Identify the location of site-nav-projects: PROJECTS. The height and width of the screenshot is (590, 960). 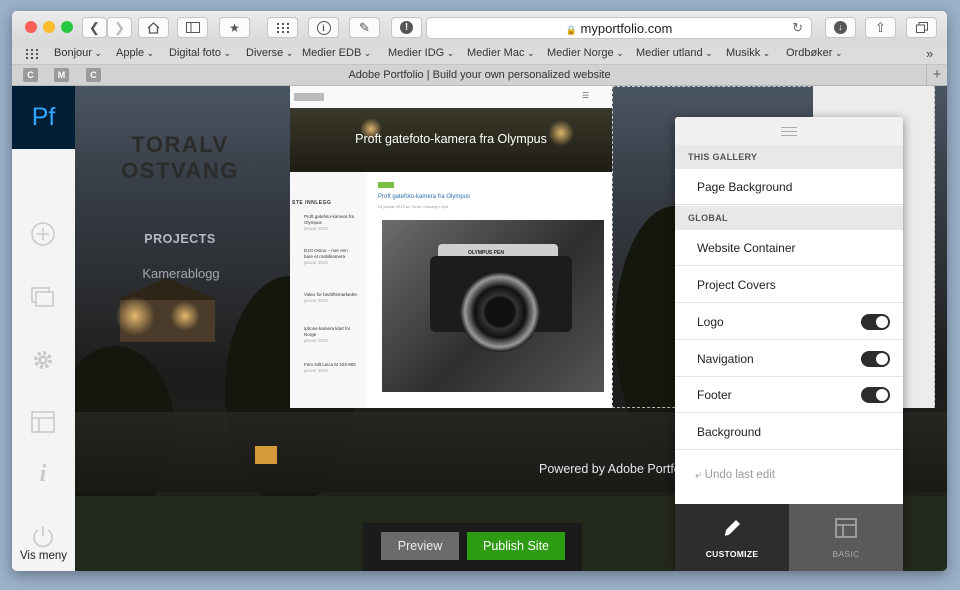
(180, 239).